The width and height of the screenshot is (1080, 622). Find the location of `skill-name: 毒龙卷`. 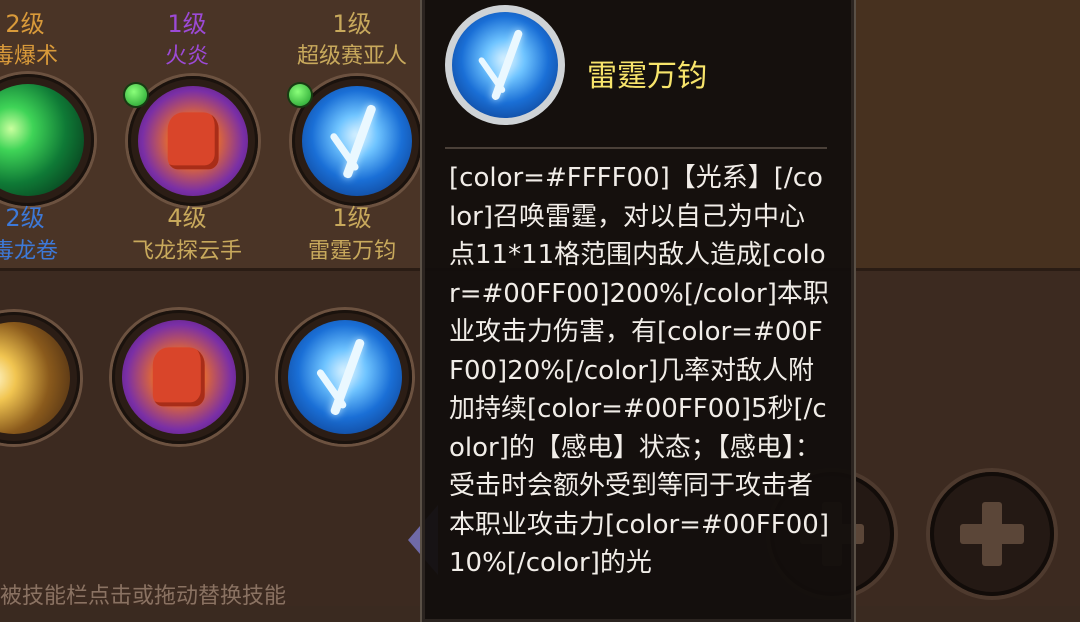

skill-name: 毒龙卷 is located at coordinates (29, 251).